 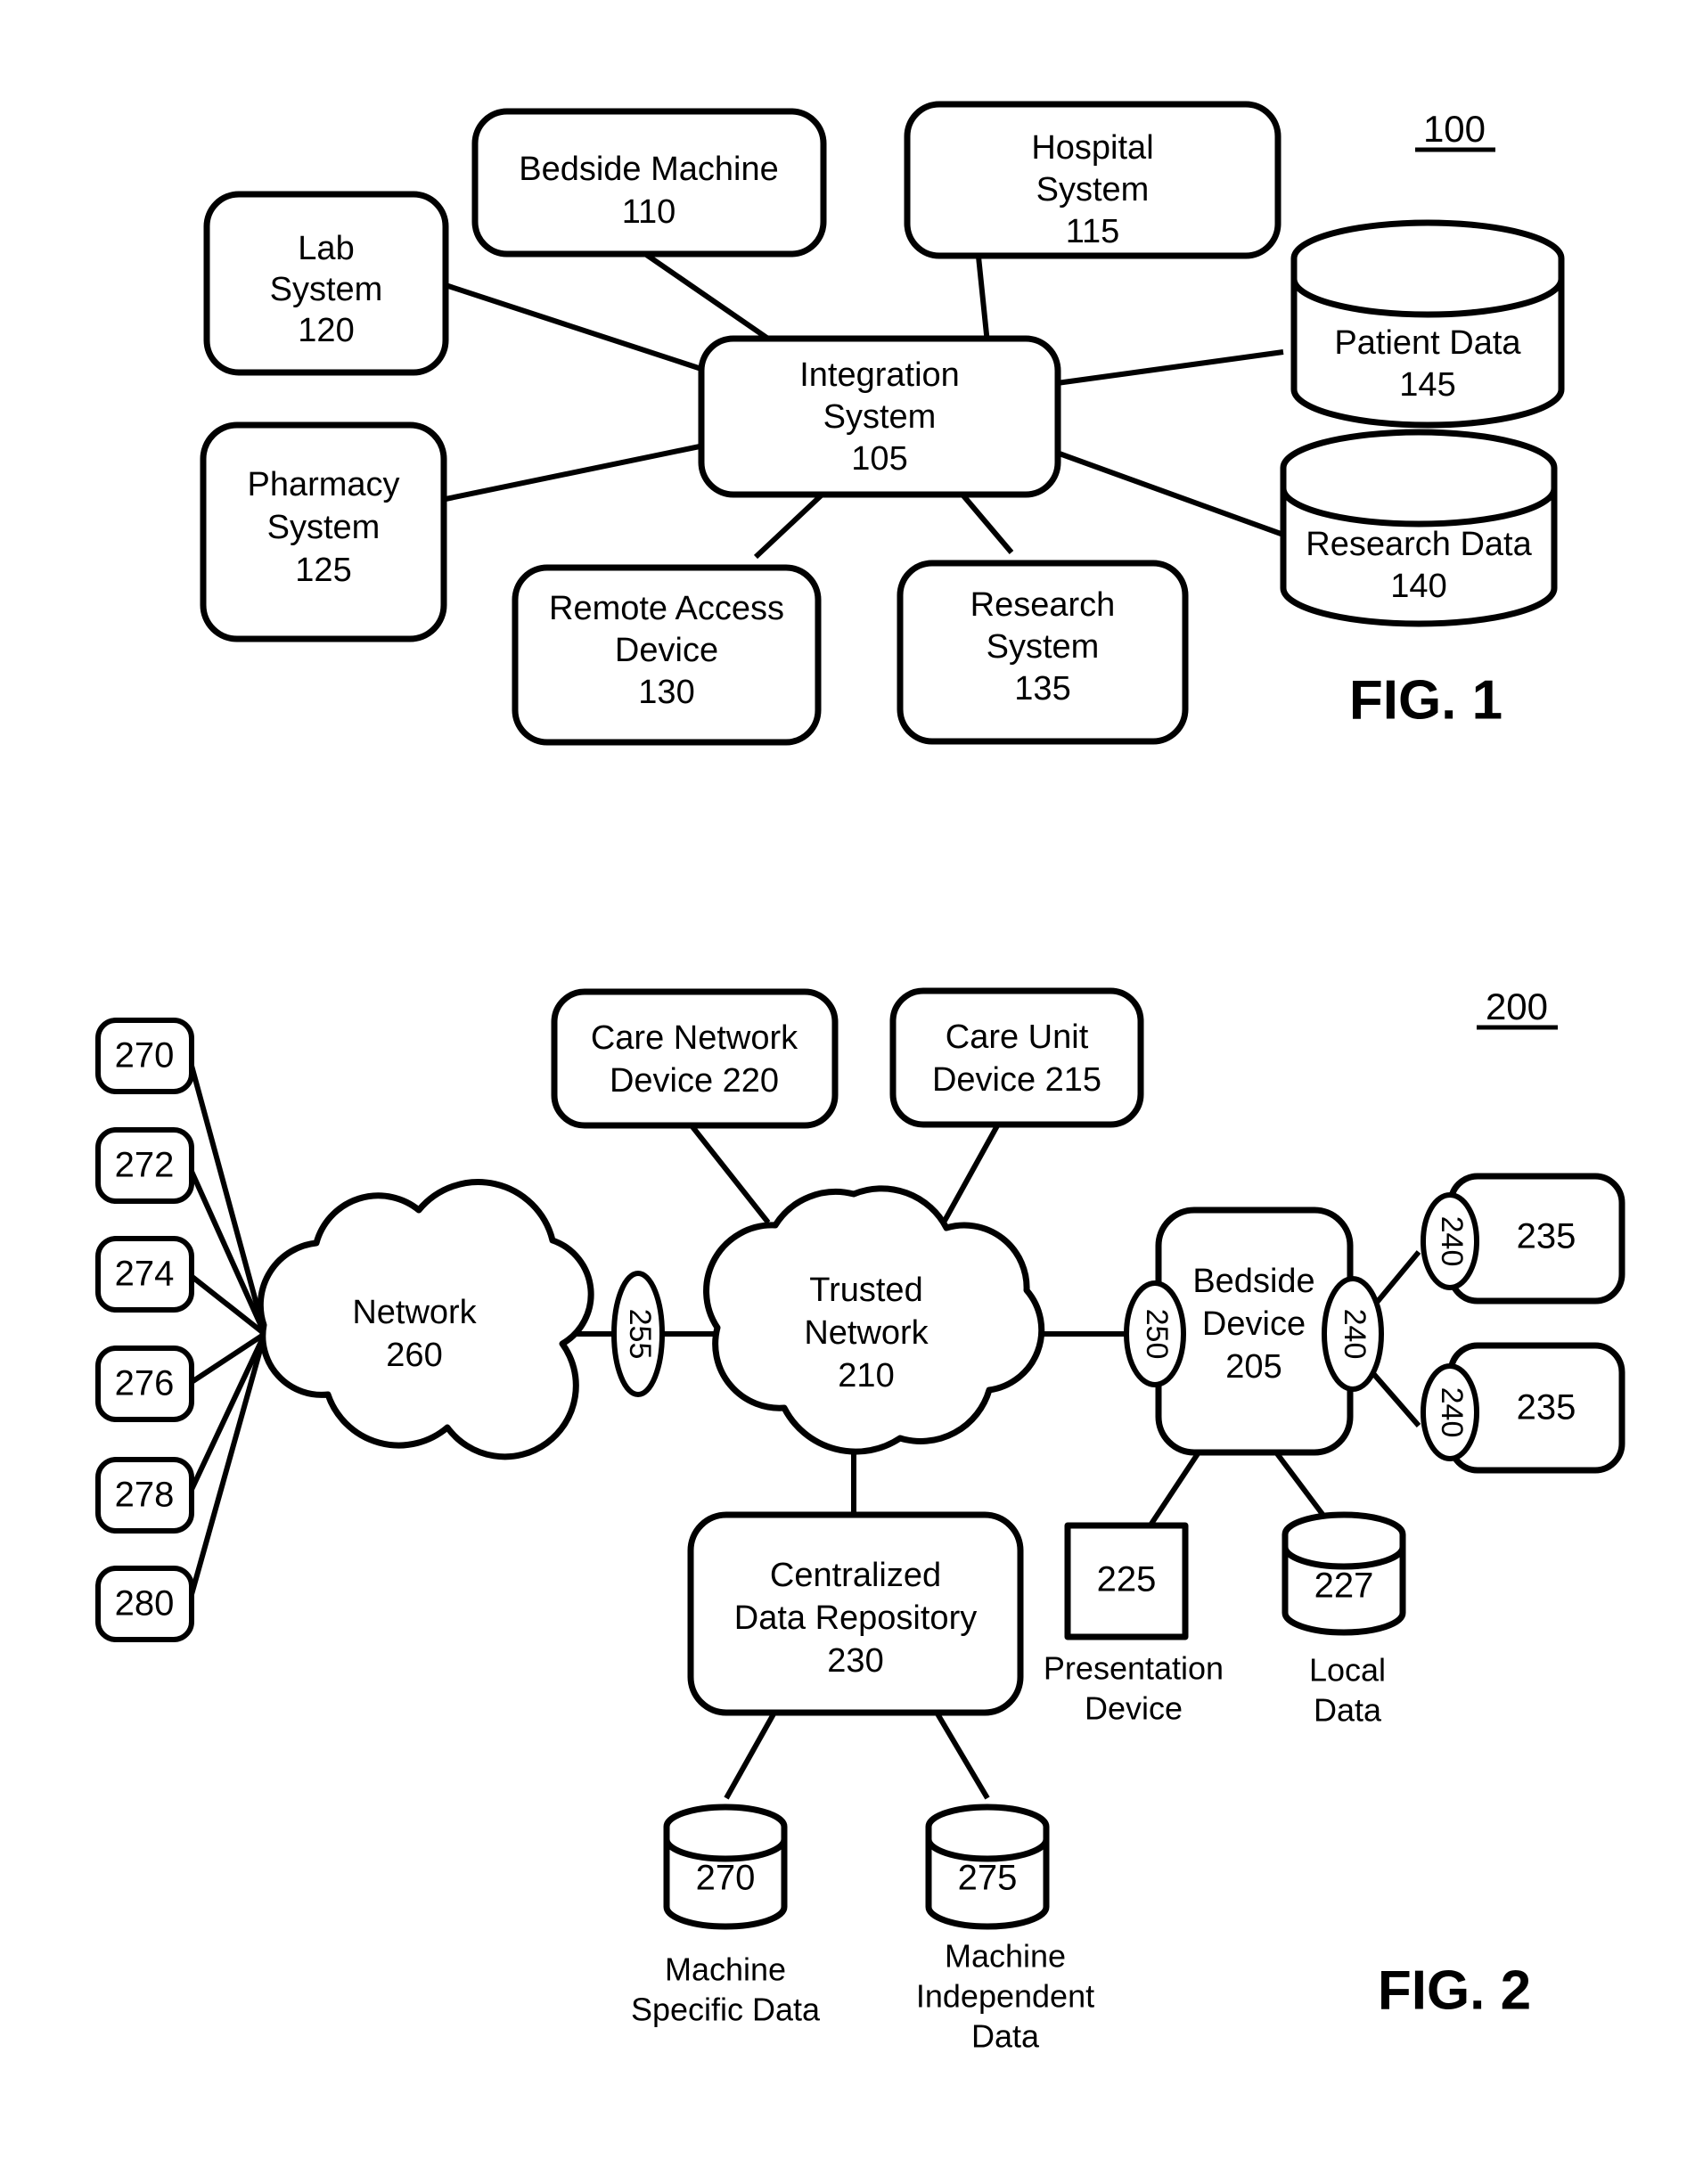 I want to click on node-integration-system-line-1: Integration, so click(x=879, y=375).